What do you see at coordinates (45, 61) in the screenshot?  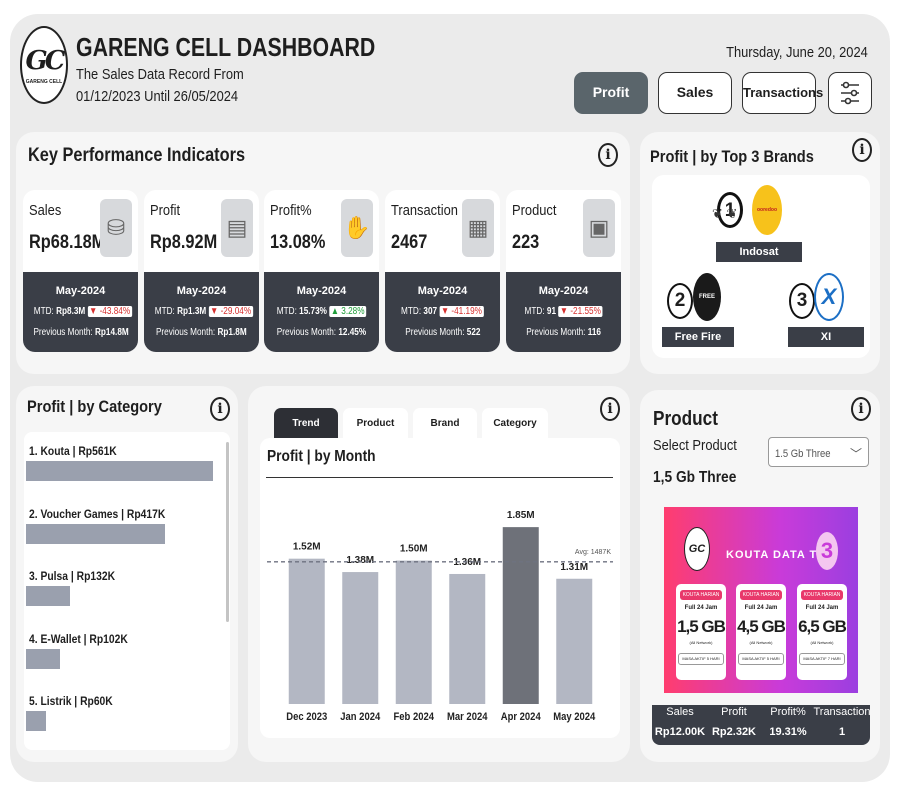 I see `logo-mark: GC` at bounding box center [45, 61].